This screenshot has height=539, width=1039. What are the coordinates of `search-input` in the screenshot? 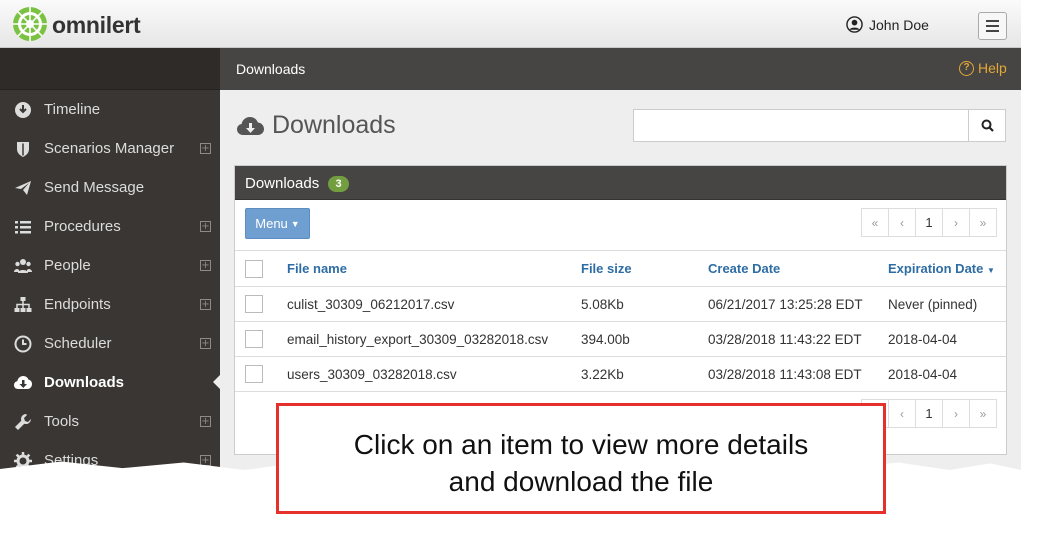 It's located at (801, 125).